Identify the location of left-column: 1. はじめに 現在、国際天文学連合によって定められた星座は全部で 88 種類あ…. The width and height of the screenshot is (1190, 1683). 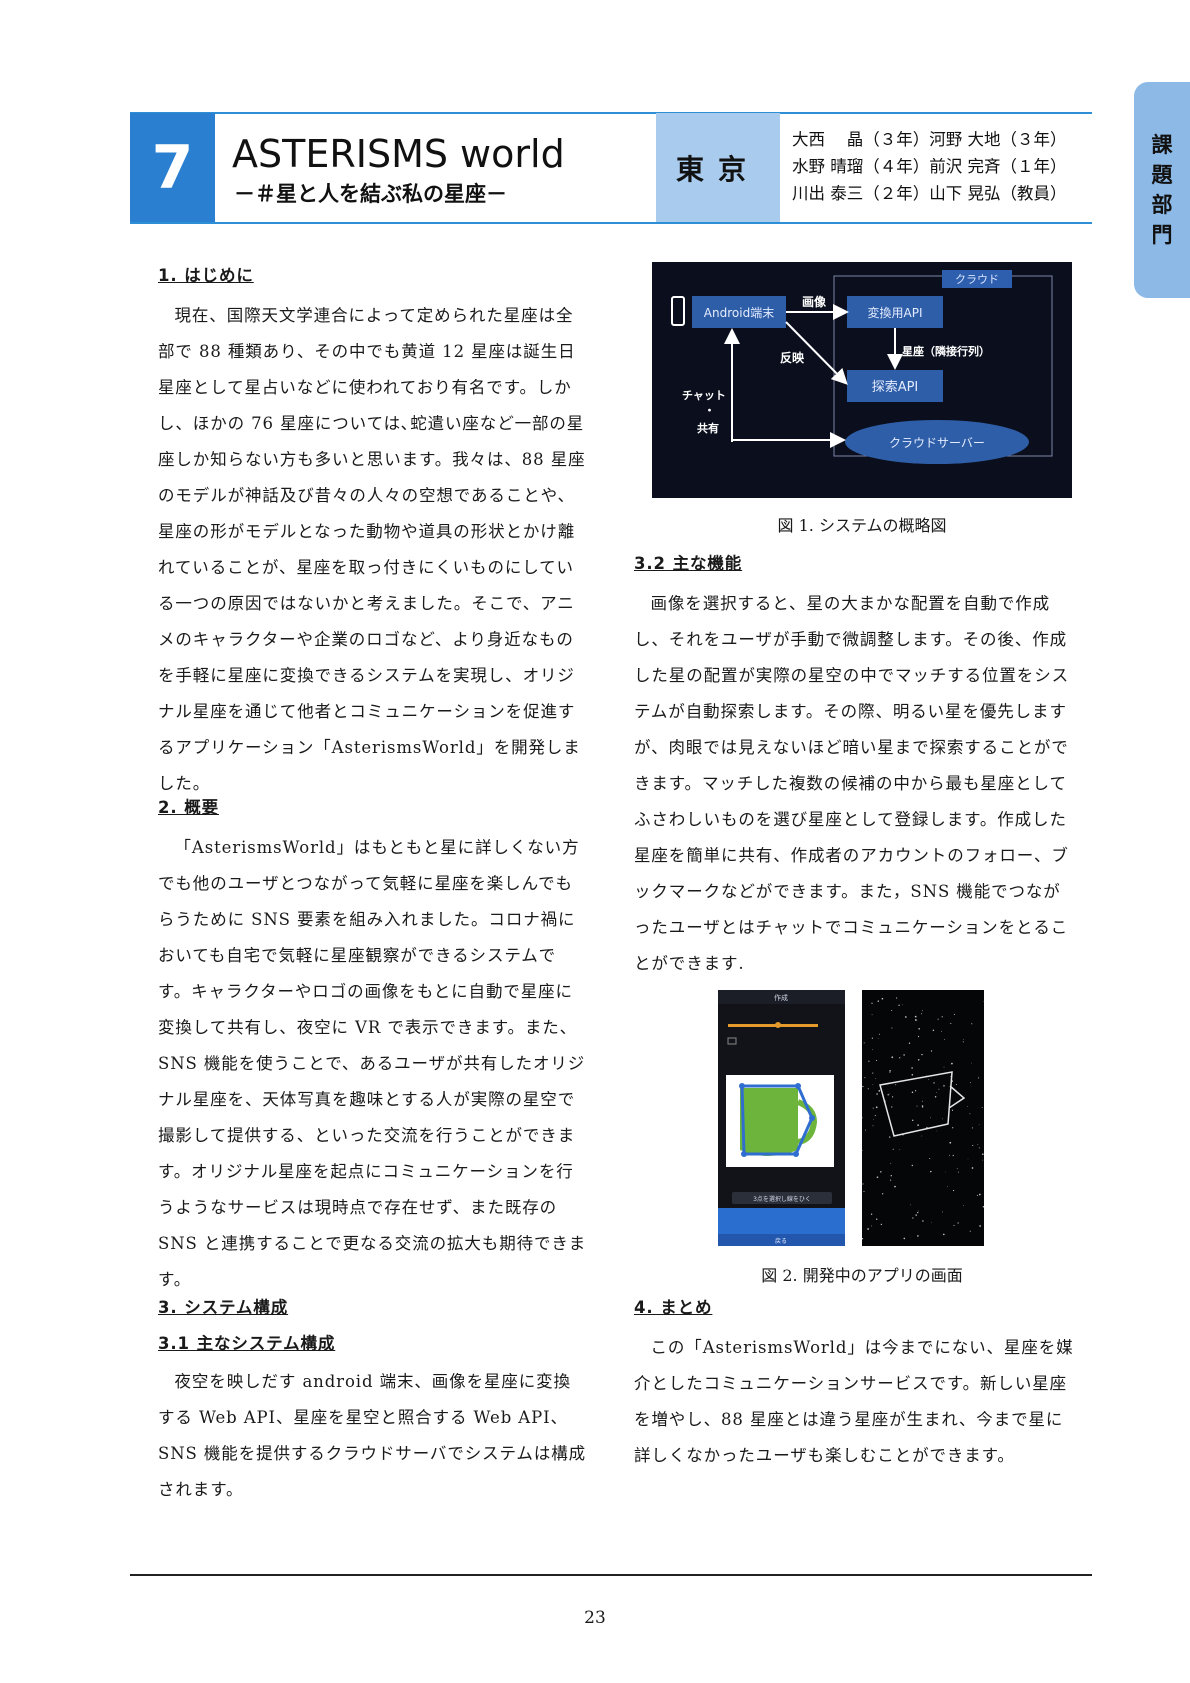
(373, 530).